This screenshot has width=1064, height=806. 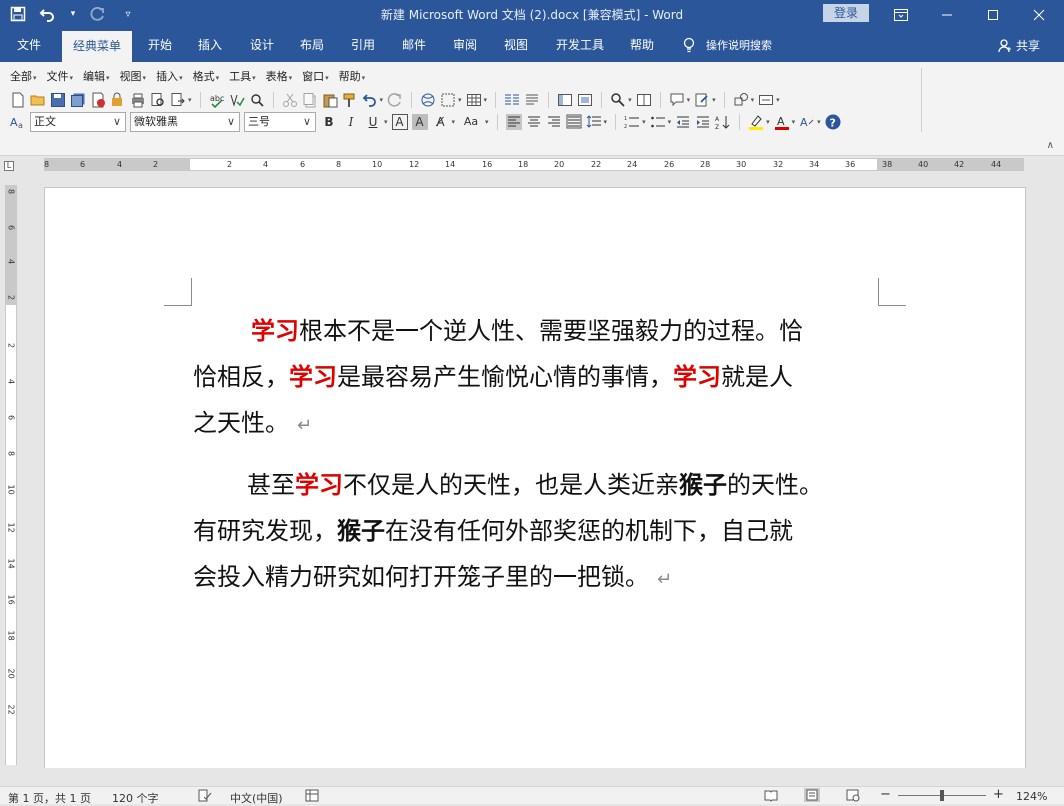 What do you see at coordinates (901, 14) in the screenshot?
I see `ribbon-display-options-icon` at bounding box center [901, 14].